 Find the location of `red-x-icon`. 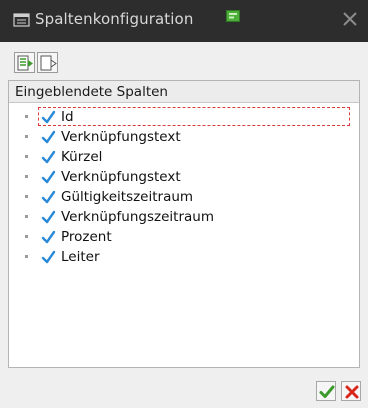

red-x-icon is located at coordinates (352, 392).